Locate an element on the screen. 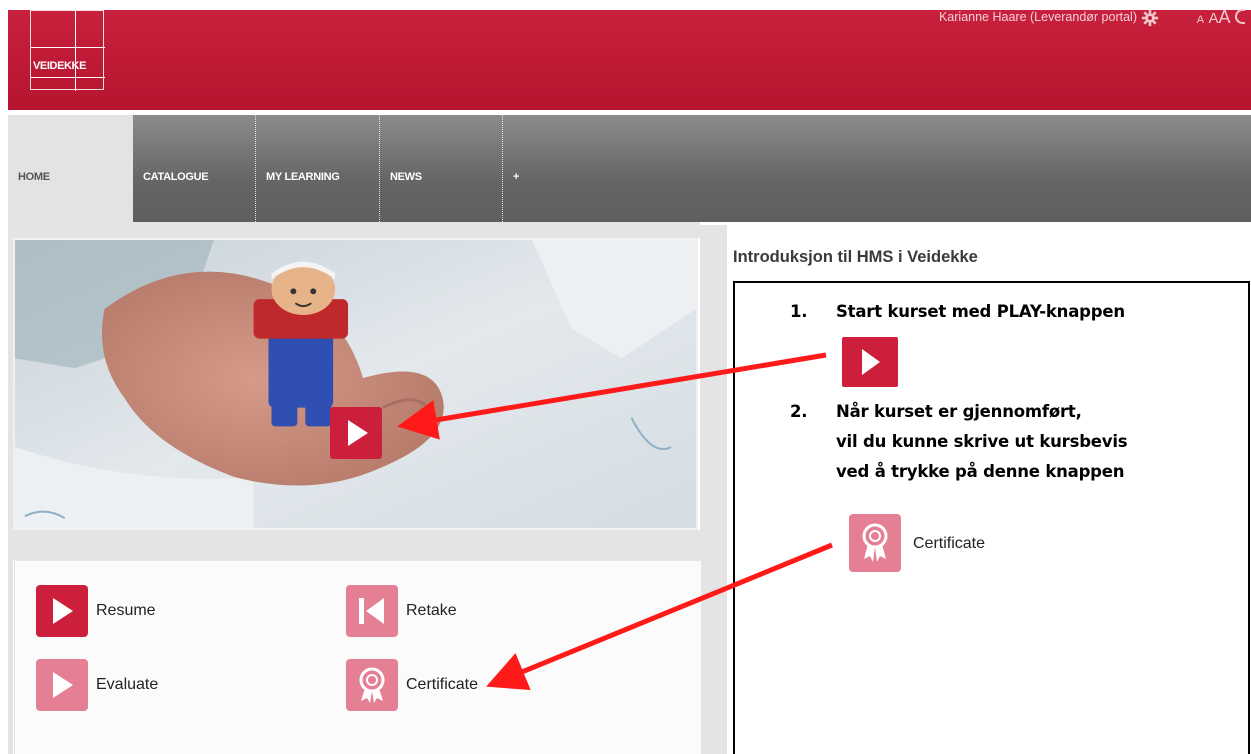  step-2-line-2: vil du kunne skrive ut kursbevis is located at coordinates (982, 441).